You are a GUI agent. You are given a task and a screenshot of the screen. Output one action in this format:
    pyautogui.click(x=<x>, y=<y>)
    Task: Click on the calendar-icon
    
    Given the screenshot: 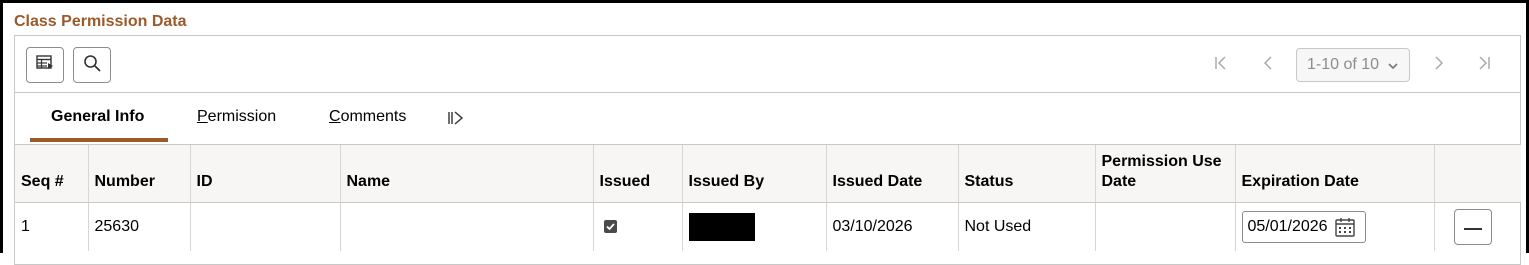 What is the action you would take?
    pyautogui.click(x=1345, y=227)
    